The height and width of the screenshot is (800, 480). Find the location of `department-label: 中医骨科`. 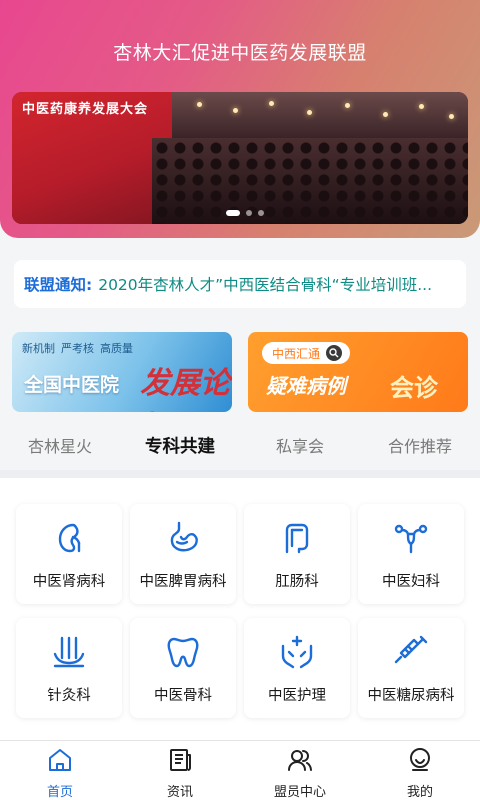

department-label: 中医骨科 is located at coordinates (183, 696).